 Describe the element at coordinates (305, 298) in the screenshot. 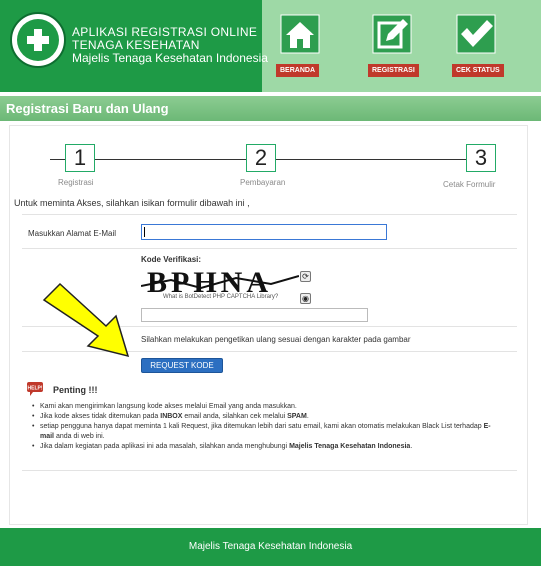

I see `audio-icon: ◉` at that location.